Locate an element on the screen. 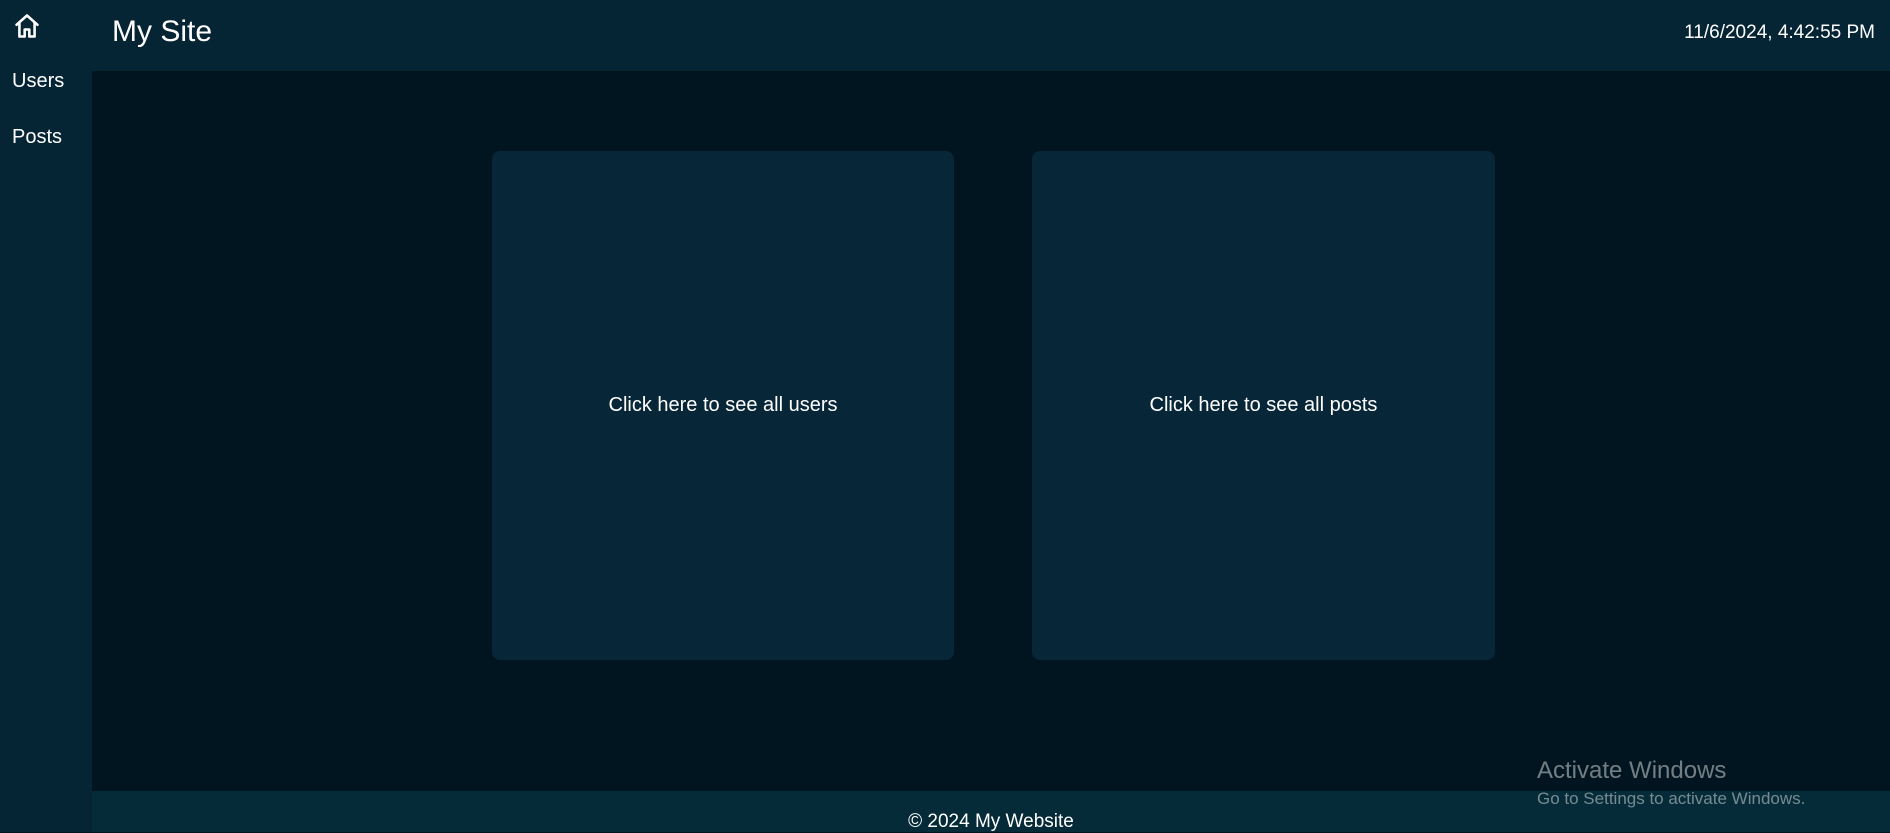 Image resolution: width=1890 pixels, height=833 pixels. users-card-label: Click here to see all users is located at coordinates (723, 405).